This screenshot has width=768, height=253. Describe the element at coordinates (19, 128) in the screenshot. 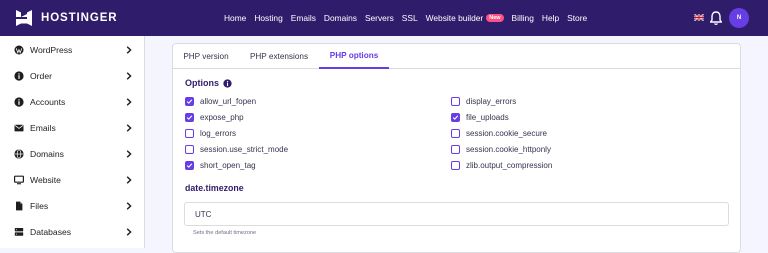

I see `mail-icon` at that location.